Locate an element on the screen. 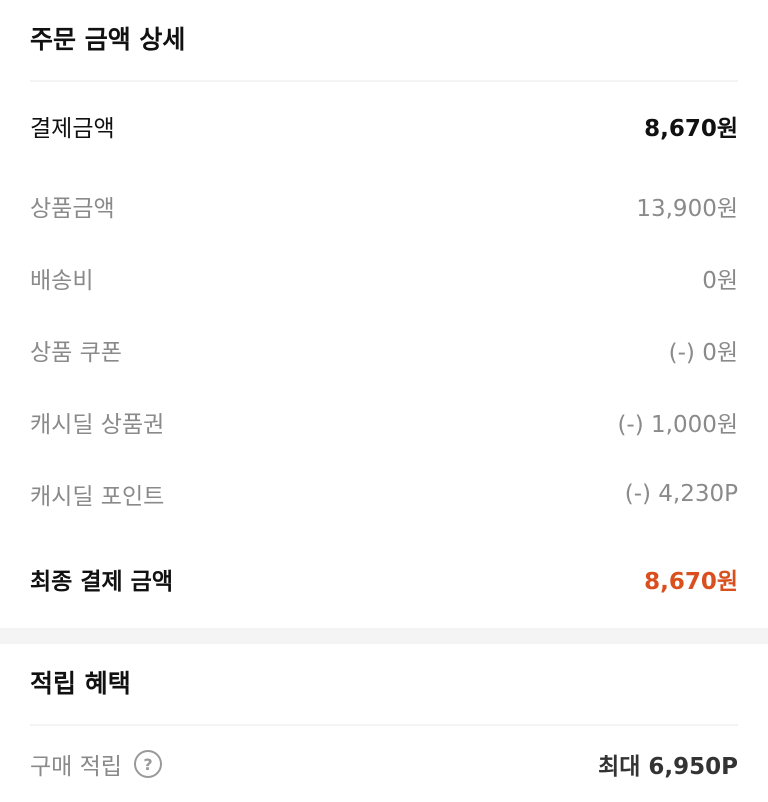 The image size is (768, 802). final-payment-value: 8,670원 is located at coordinates (691, 582).